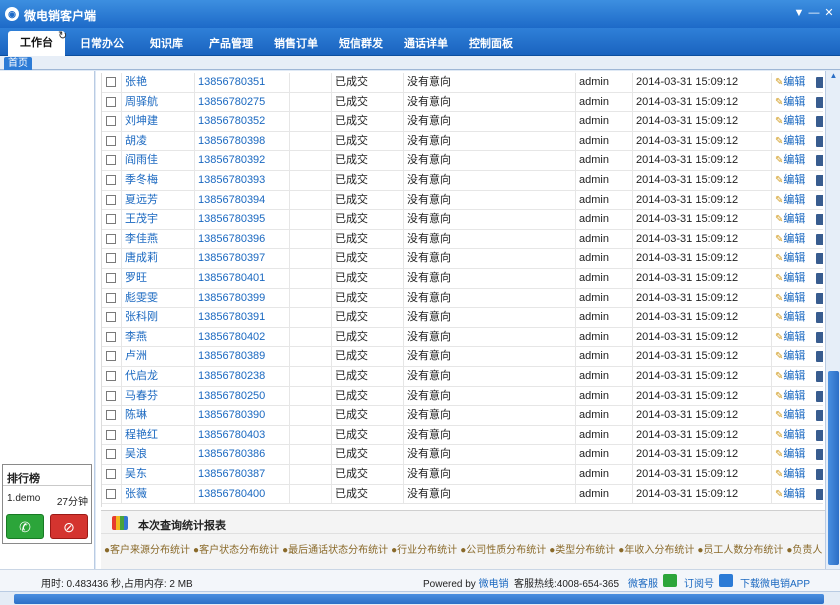  I want to click on customer-name-link: 吴东, so click(158, 474).